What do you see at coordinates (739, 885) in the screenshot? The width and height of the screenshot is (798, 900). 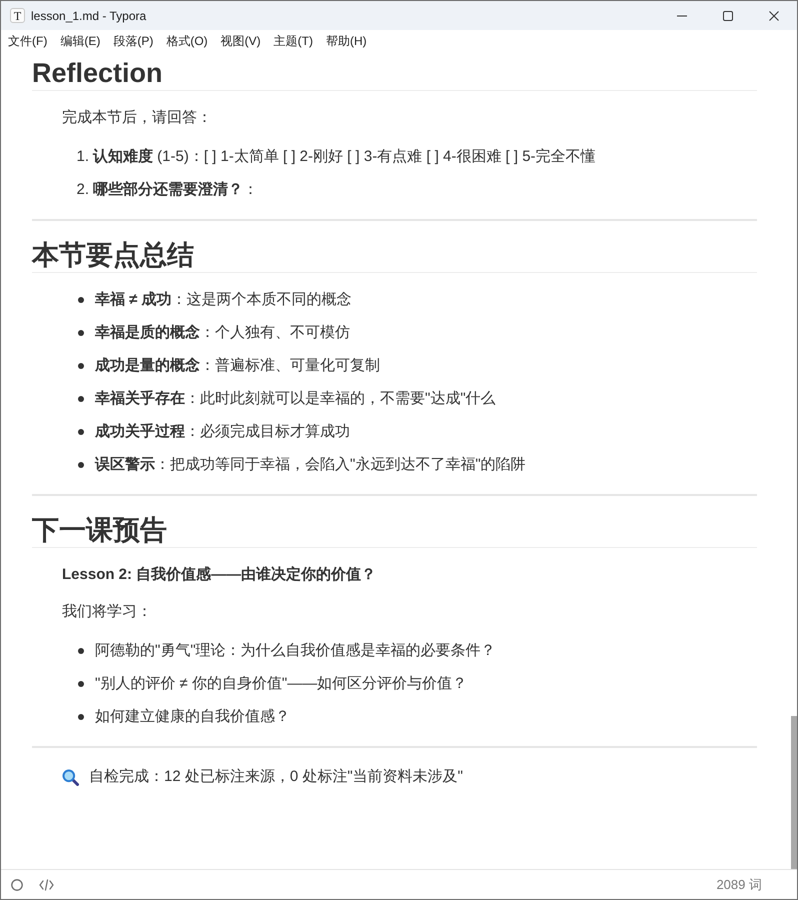 I see `word-count: 2089 词` at bounding box center [739, 885].